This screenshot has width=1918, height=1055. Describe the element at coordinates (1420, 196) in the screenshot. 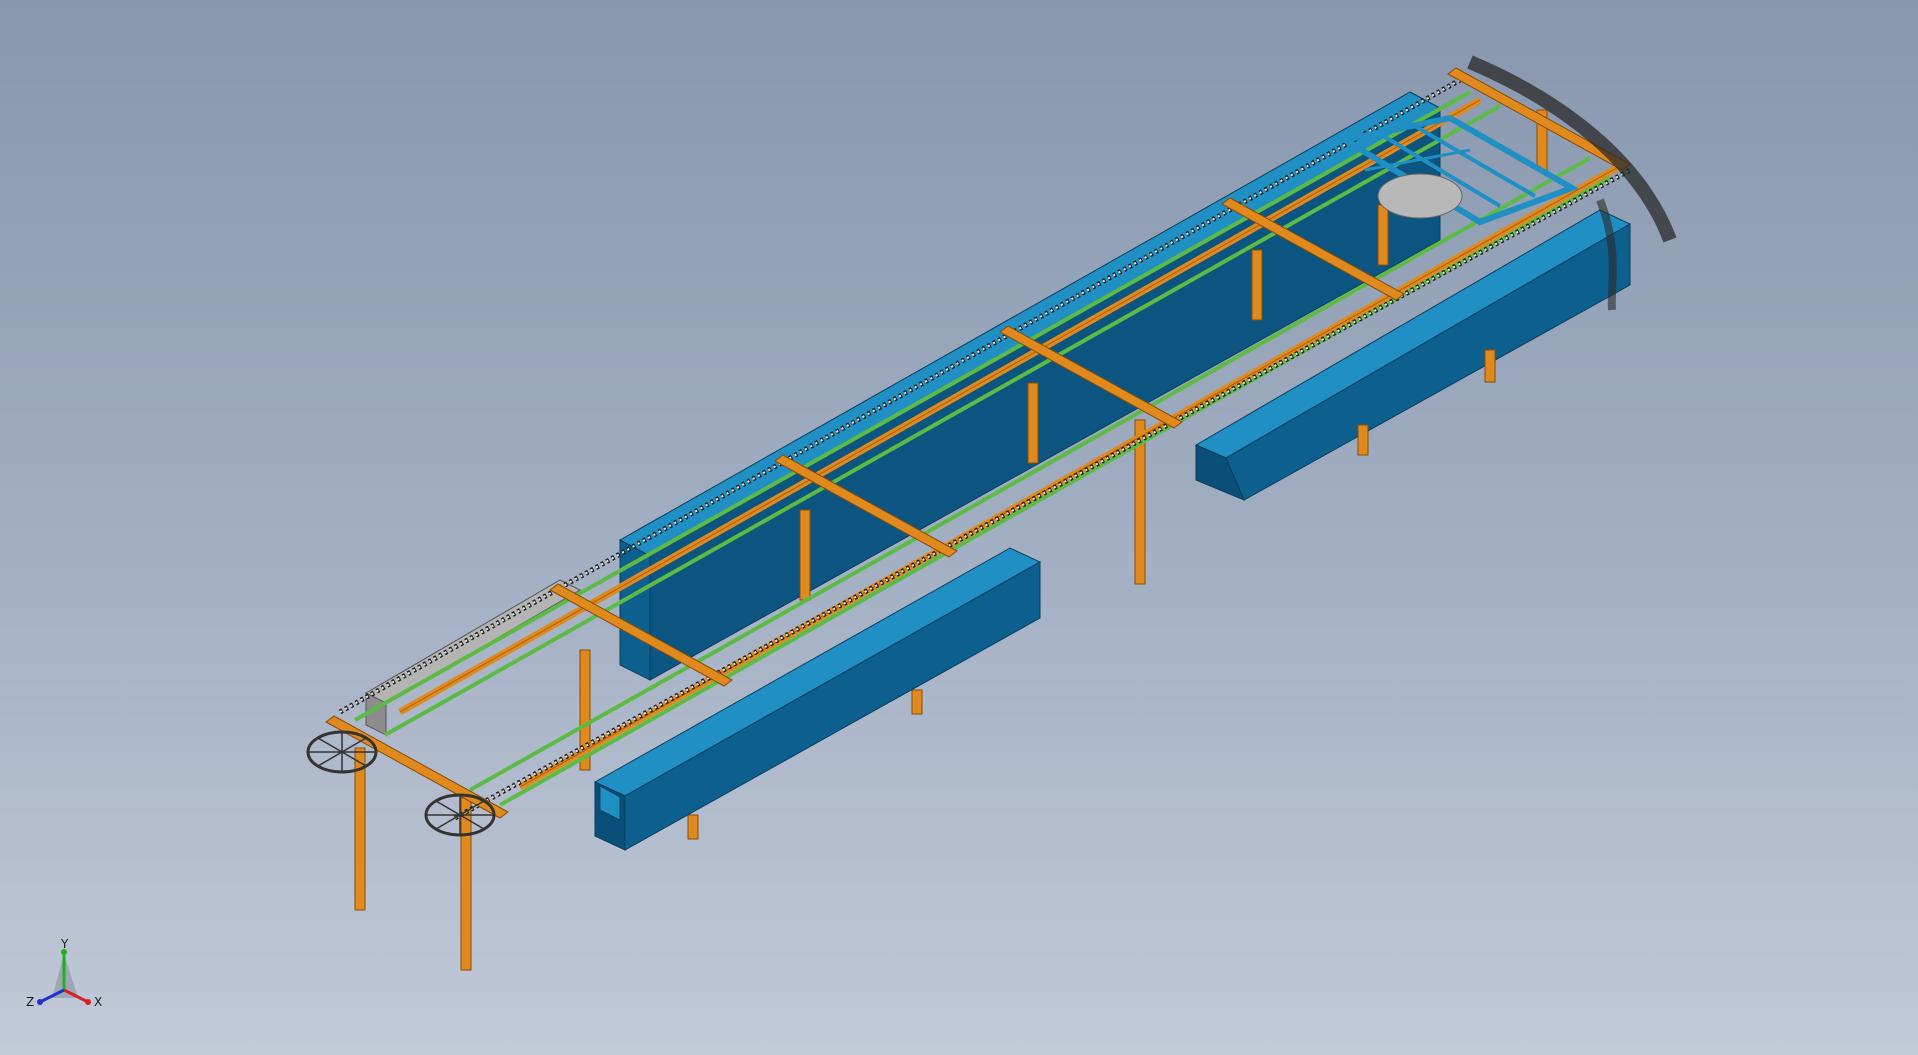

I see `round-plate` at that location.